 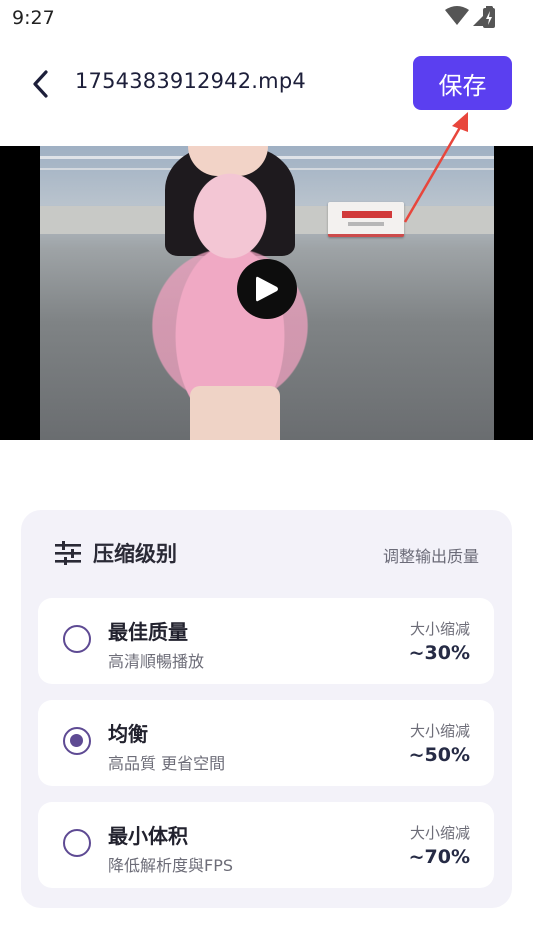 I want to click on option-balanced: 均衡 高品質 更省空間 大小缩减 ~50%, so click(x=266, y=743).